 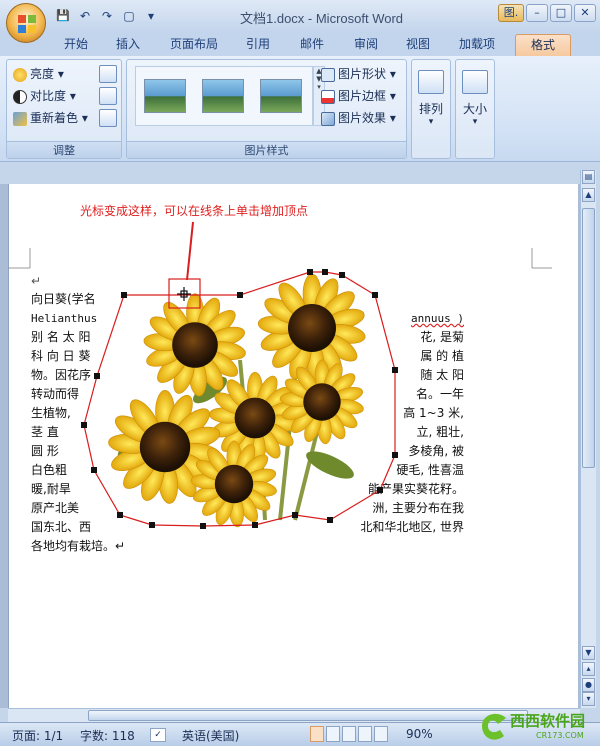 I want to click on full-screen-reading-icon, so click(x=333, y=734).